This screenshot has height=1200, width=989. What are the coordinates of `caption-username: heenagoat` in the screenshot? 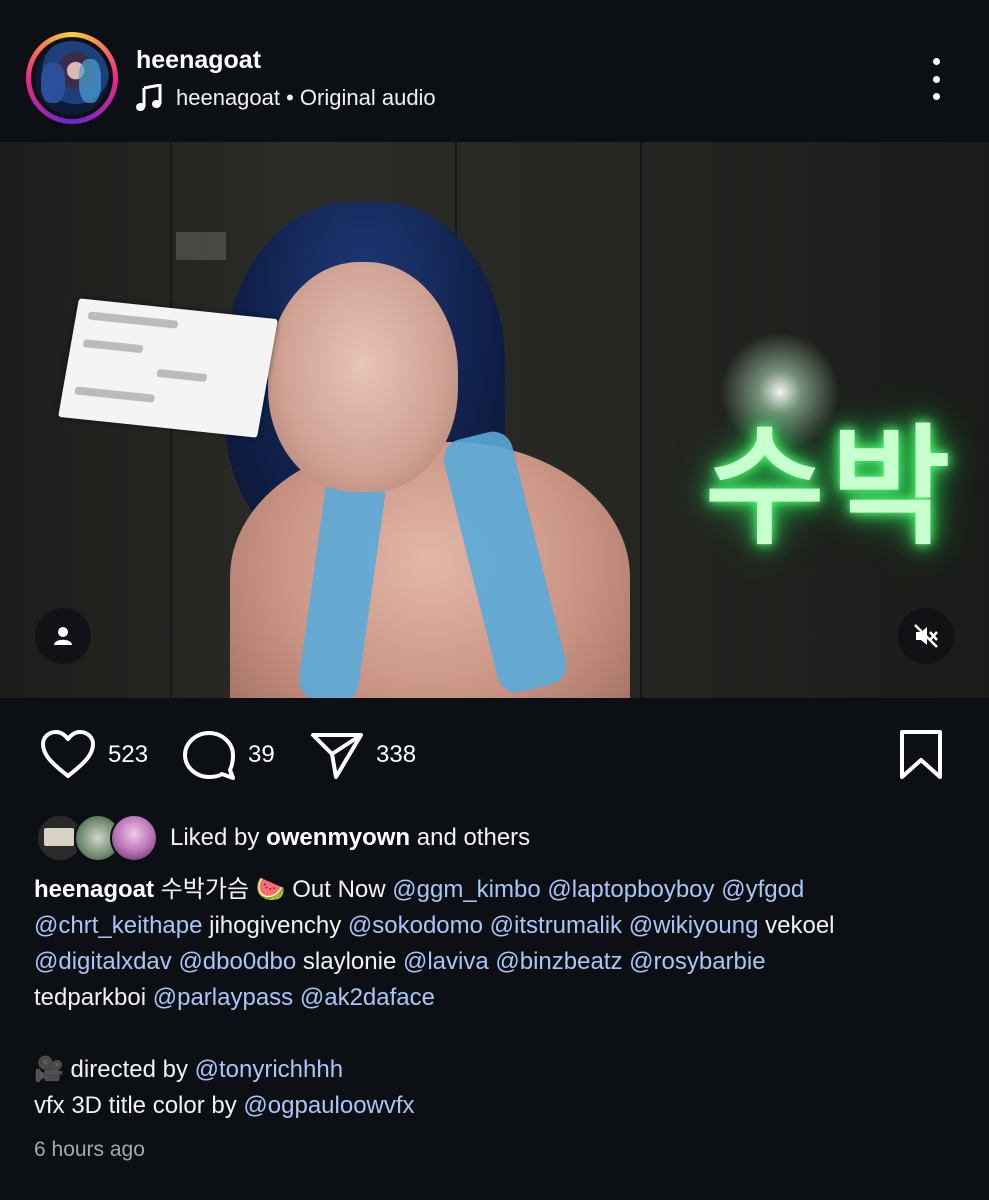 It's located at (94, 889).